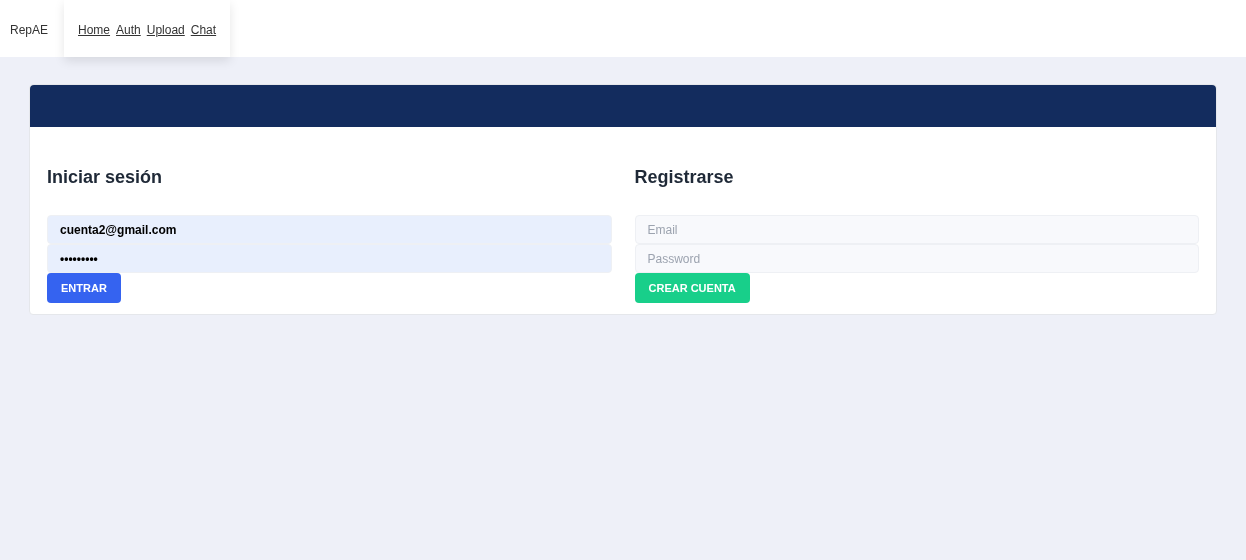 Image resolution: width=1246 pixels, height=560 pixels. What do you see at coordinates (916, 229) in the screenshot?
I see `input-field: Email` at bounding box center [916, 229].